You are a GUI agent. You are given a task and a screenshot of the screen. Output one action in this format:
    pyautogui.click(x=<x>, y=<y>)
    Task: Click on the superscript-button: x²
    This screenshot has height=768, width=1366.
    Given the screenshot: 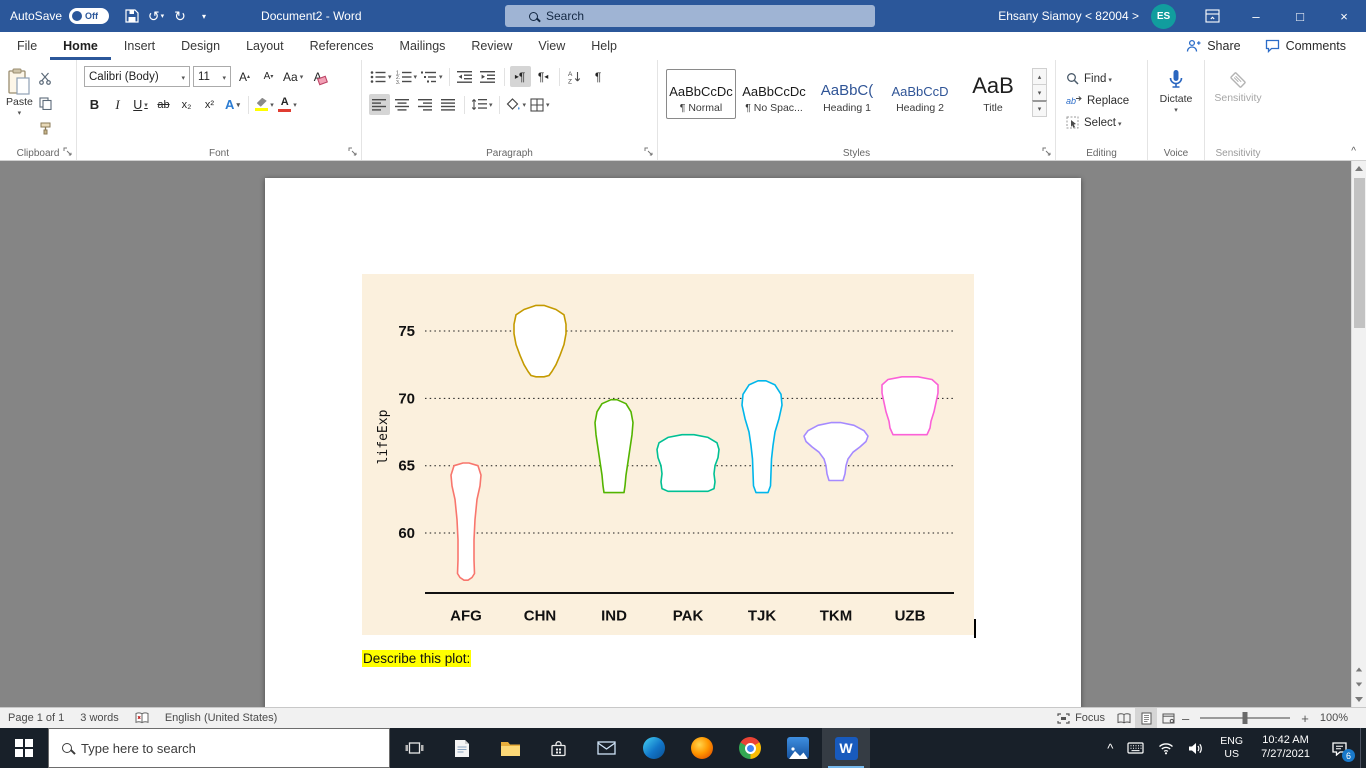 What is the action you would take?
    pyautogui.click(x=209, y=104)
    